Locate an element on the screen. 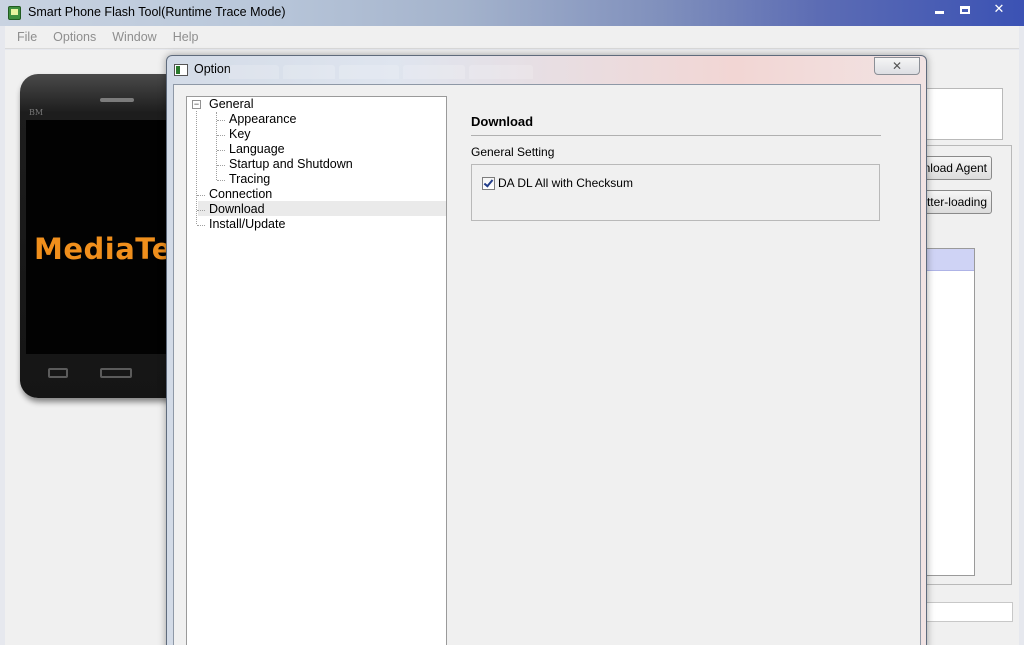  tree-item-download: Download is located at coordinates (237, 209).